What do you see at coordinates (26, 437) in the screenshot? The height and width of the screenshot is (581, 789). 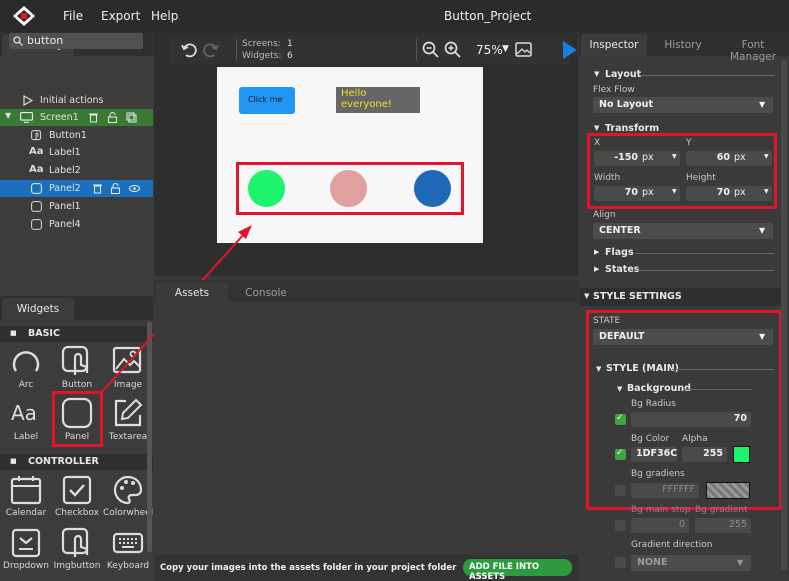 I see `widget-label-text: Label` at bounding box center [26, 437].